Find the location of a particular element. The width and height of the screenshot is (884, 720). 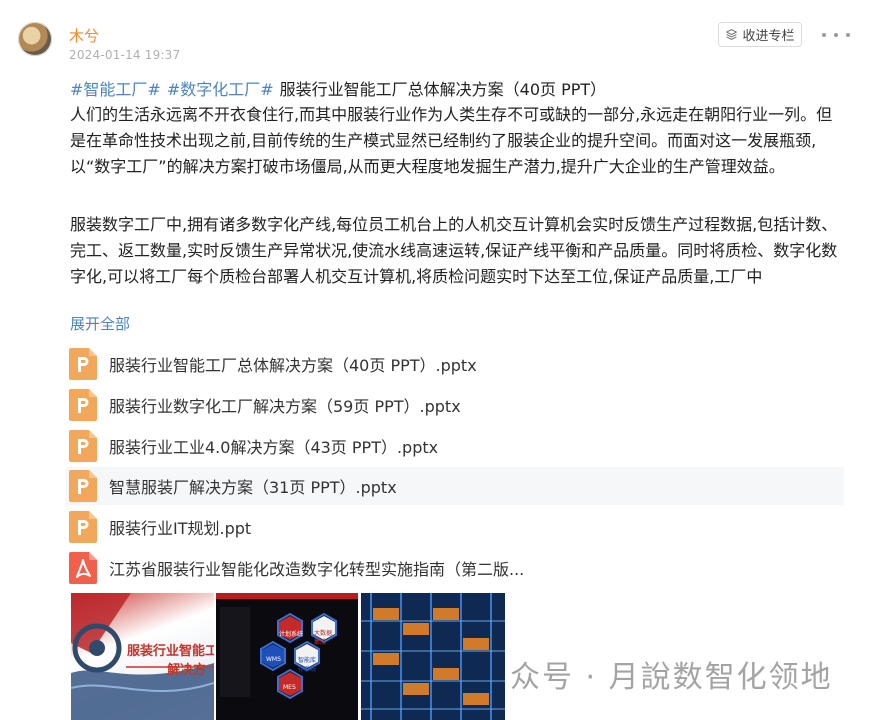

slide-title-text: 服装行业智能工 is located at coordinates (170, 651).